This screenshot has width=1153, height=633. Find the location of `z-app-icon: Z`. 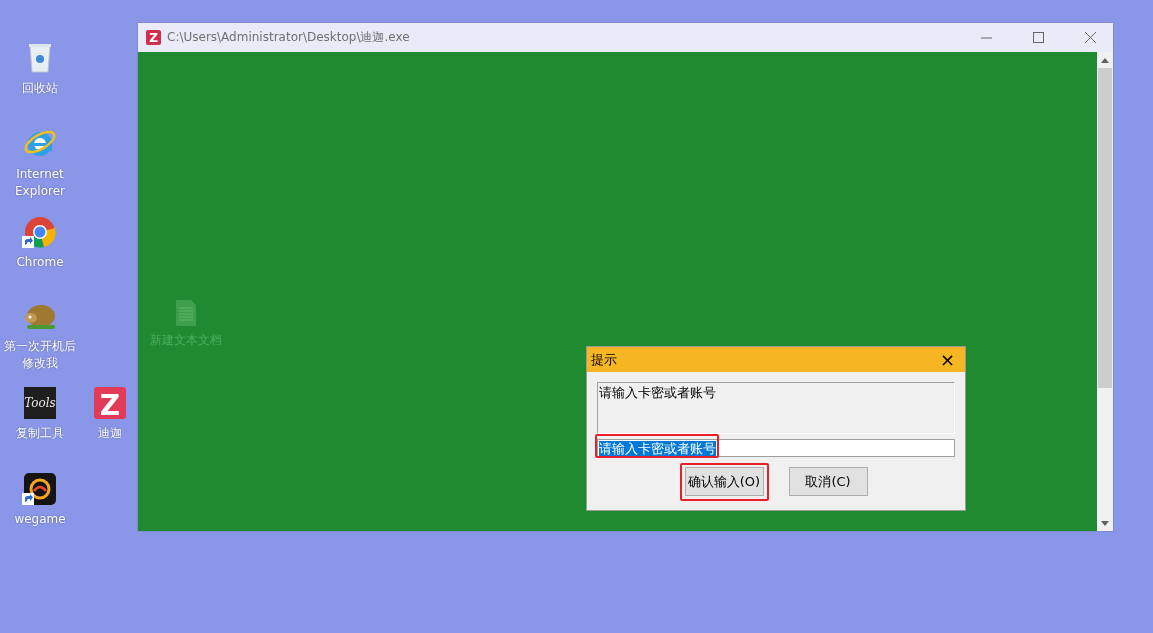

z-app-icon: Z is located at coordinates (110, 403).